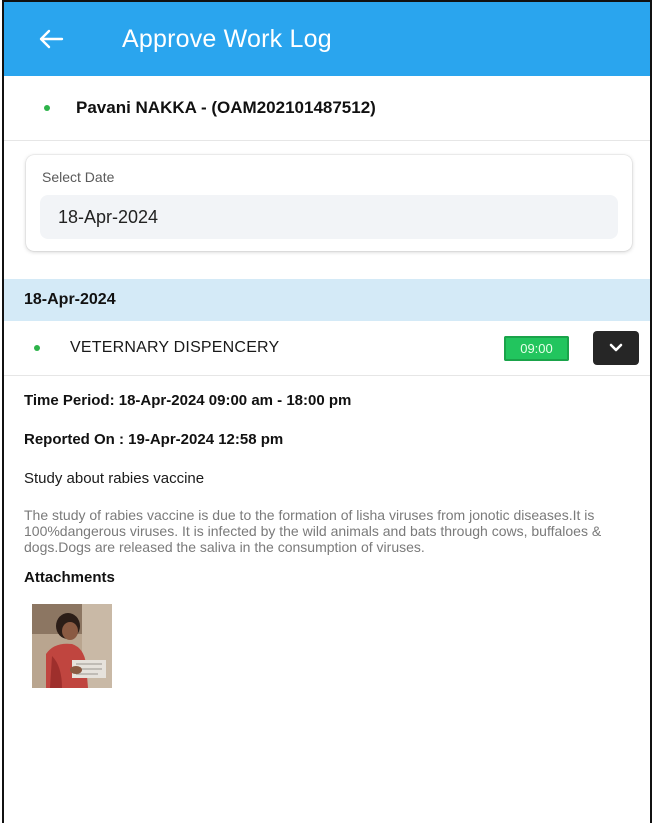 Image resolution: width=654 pixels, height=823 pixels. What do you see at coordinates (227, 38) in the screenshot?
I see `page-title: Approve Work Log` at bounding box center [227, 38].